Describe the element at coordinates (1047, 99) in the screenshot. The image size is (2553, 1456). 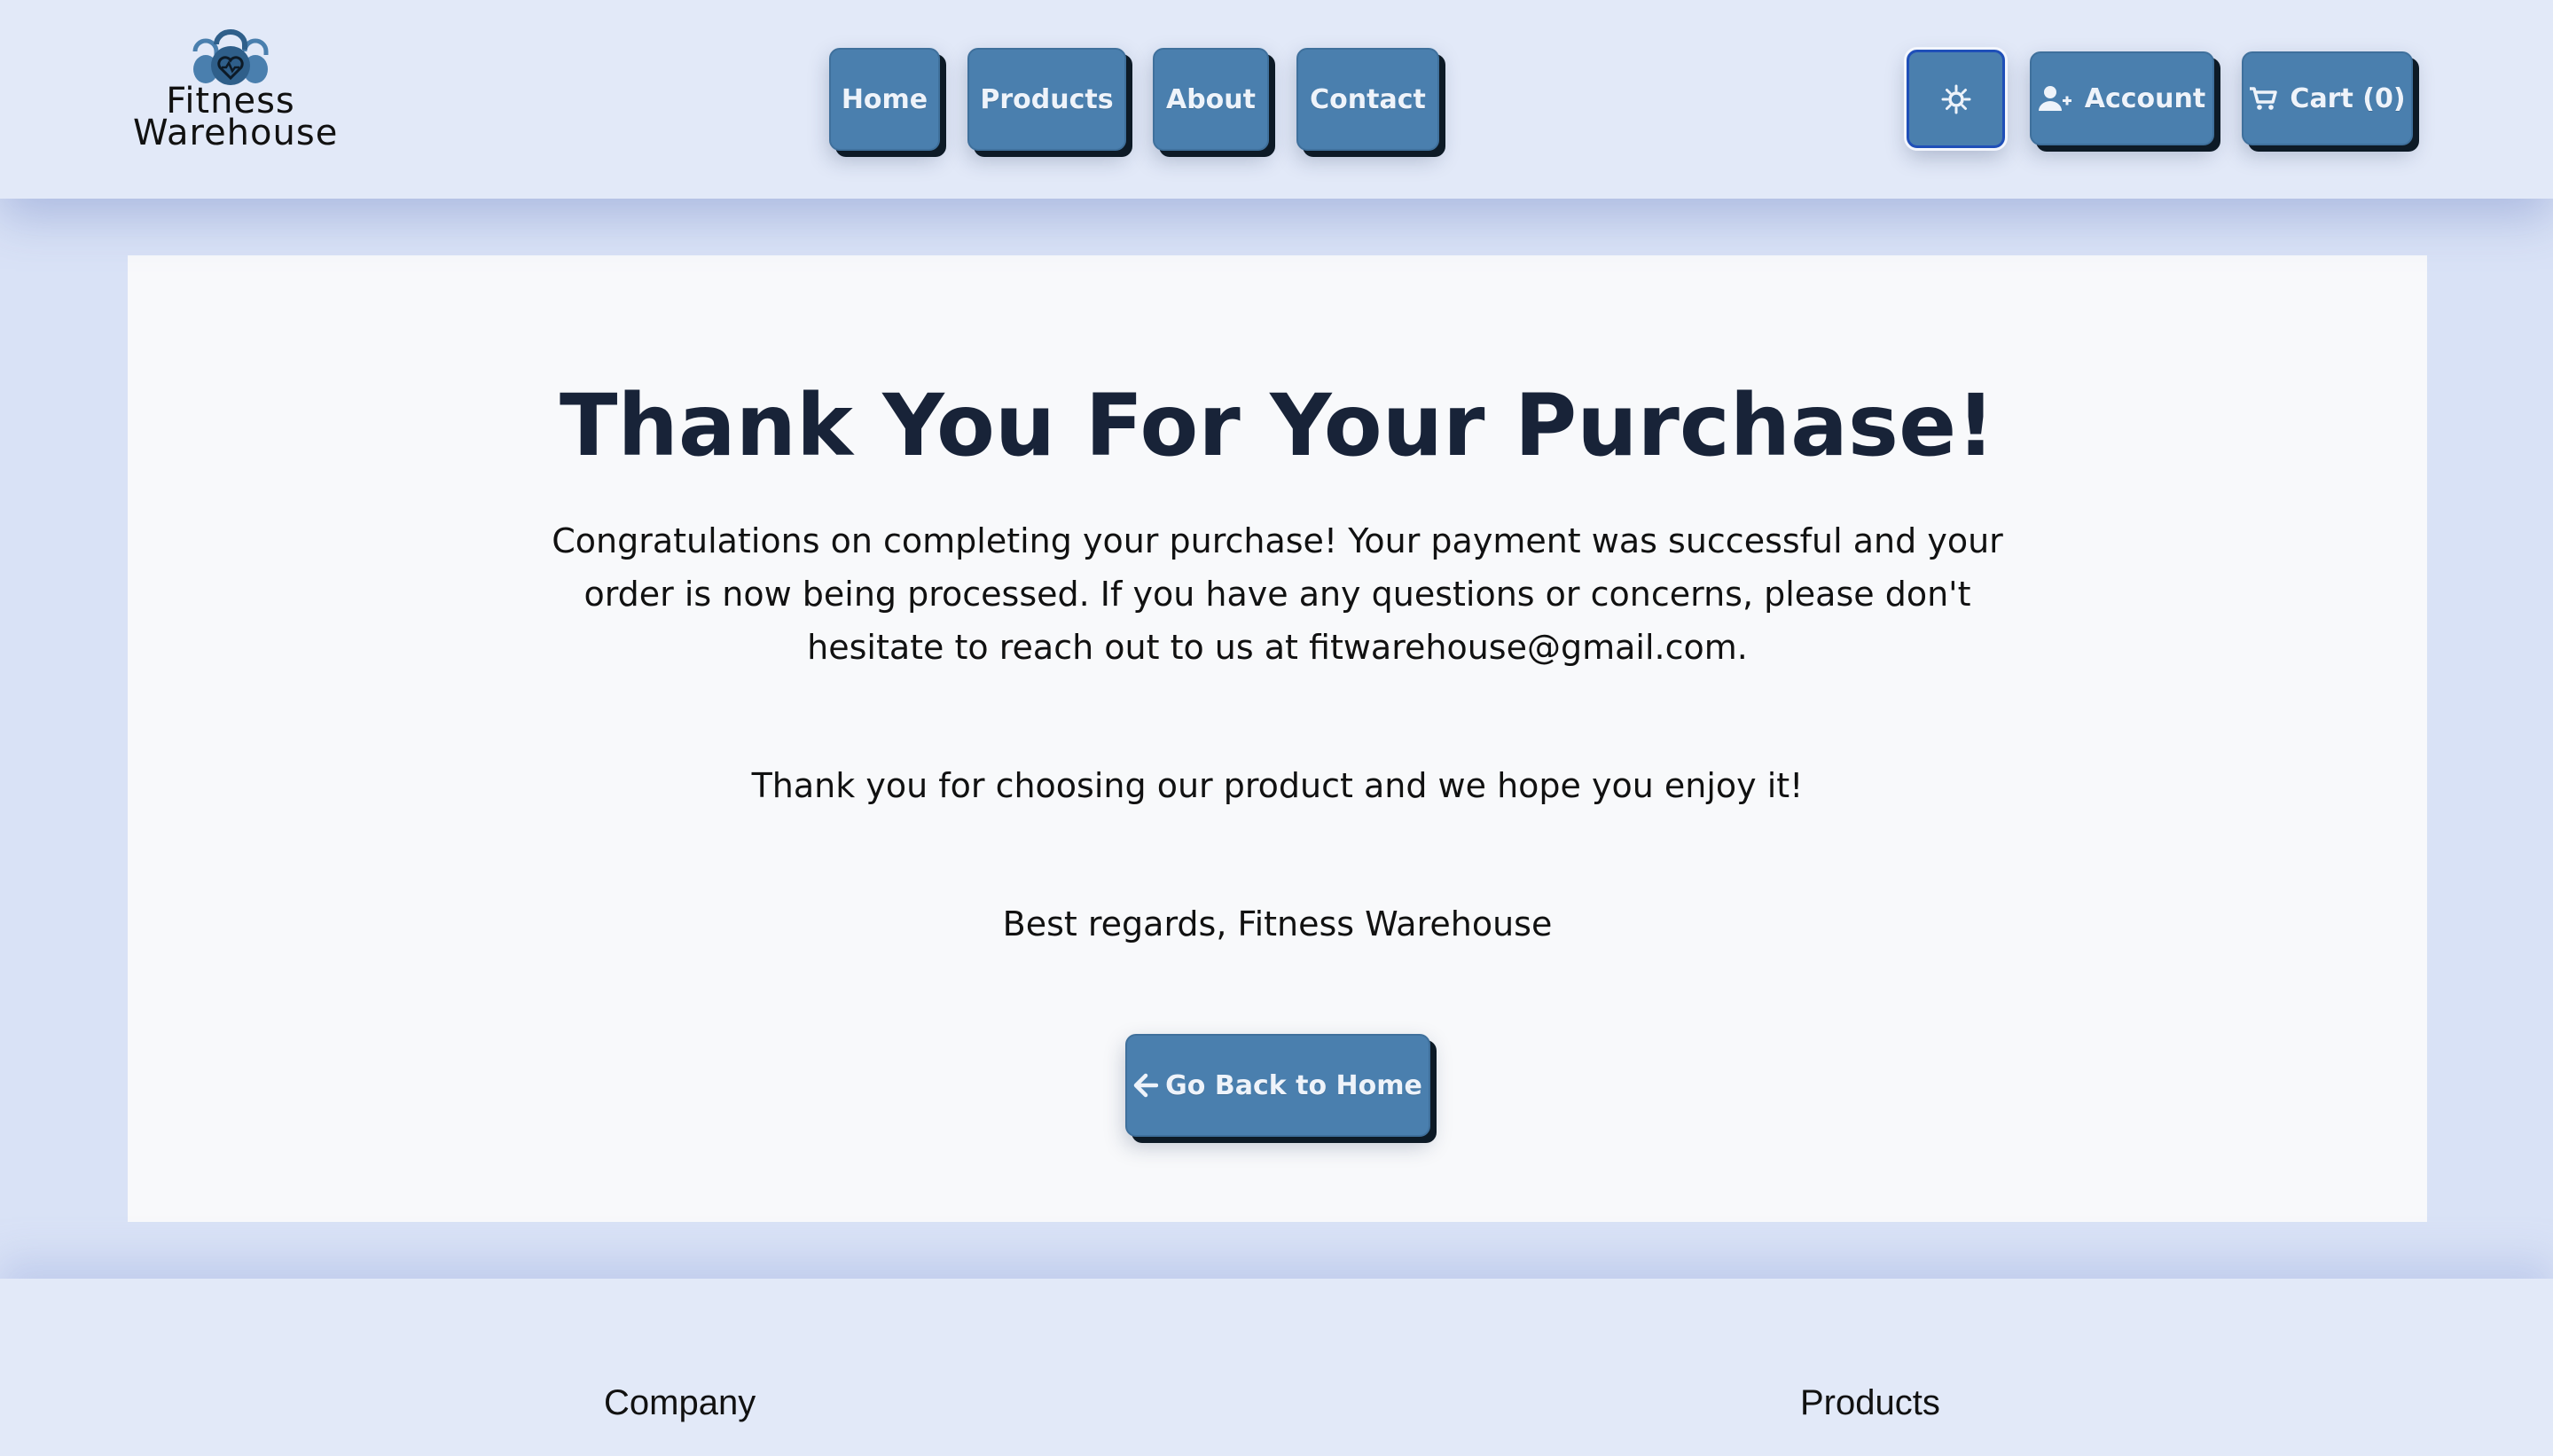
I see `nav-products-button: Products` at that location.